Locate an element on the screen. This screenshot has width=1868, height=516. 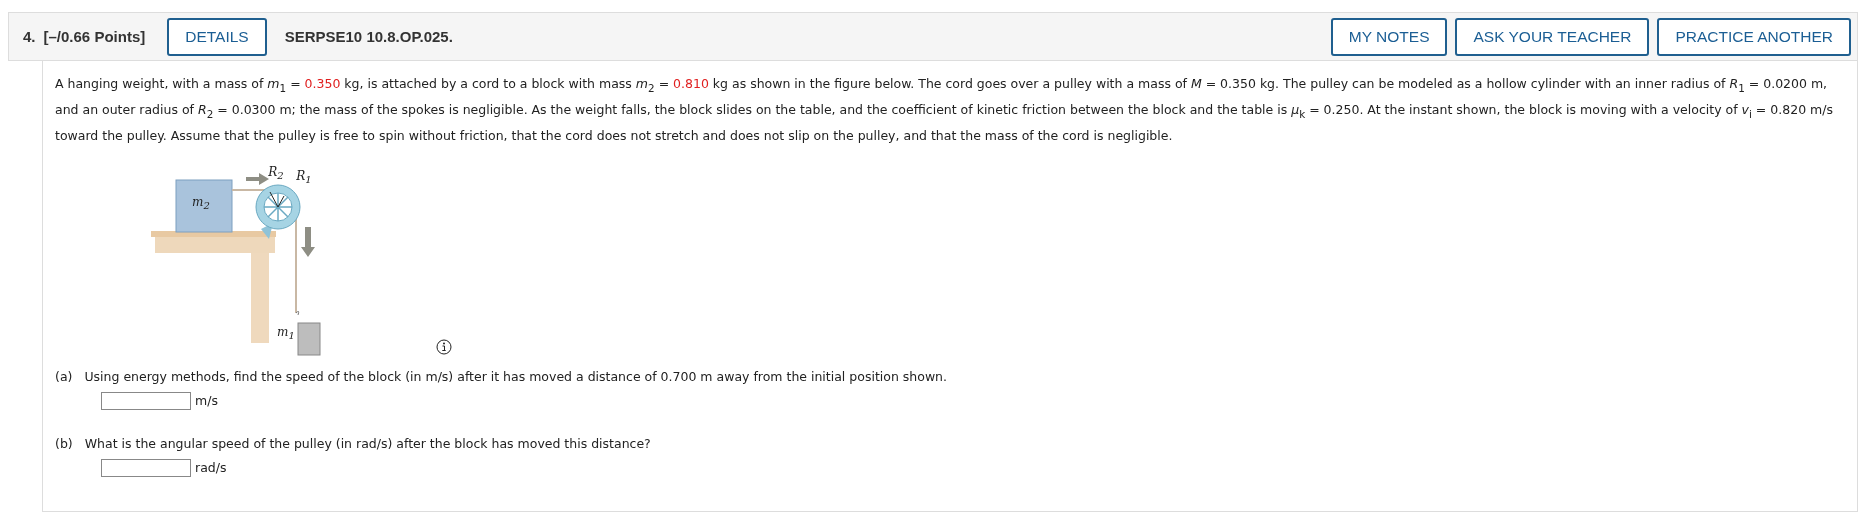
unit-label: rad/s is located at coordinates (211, 467).